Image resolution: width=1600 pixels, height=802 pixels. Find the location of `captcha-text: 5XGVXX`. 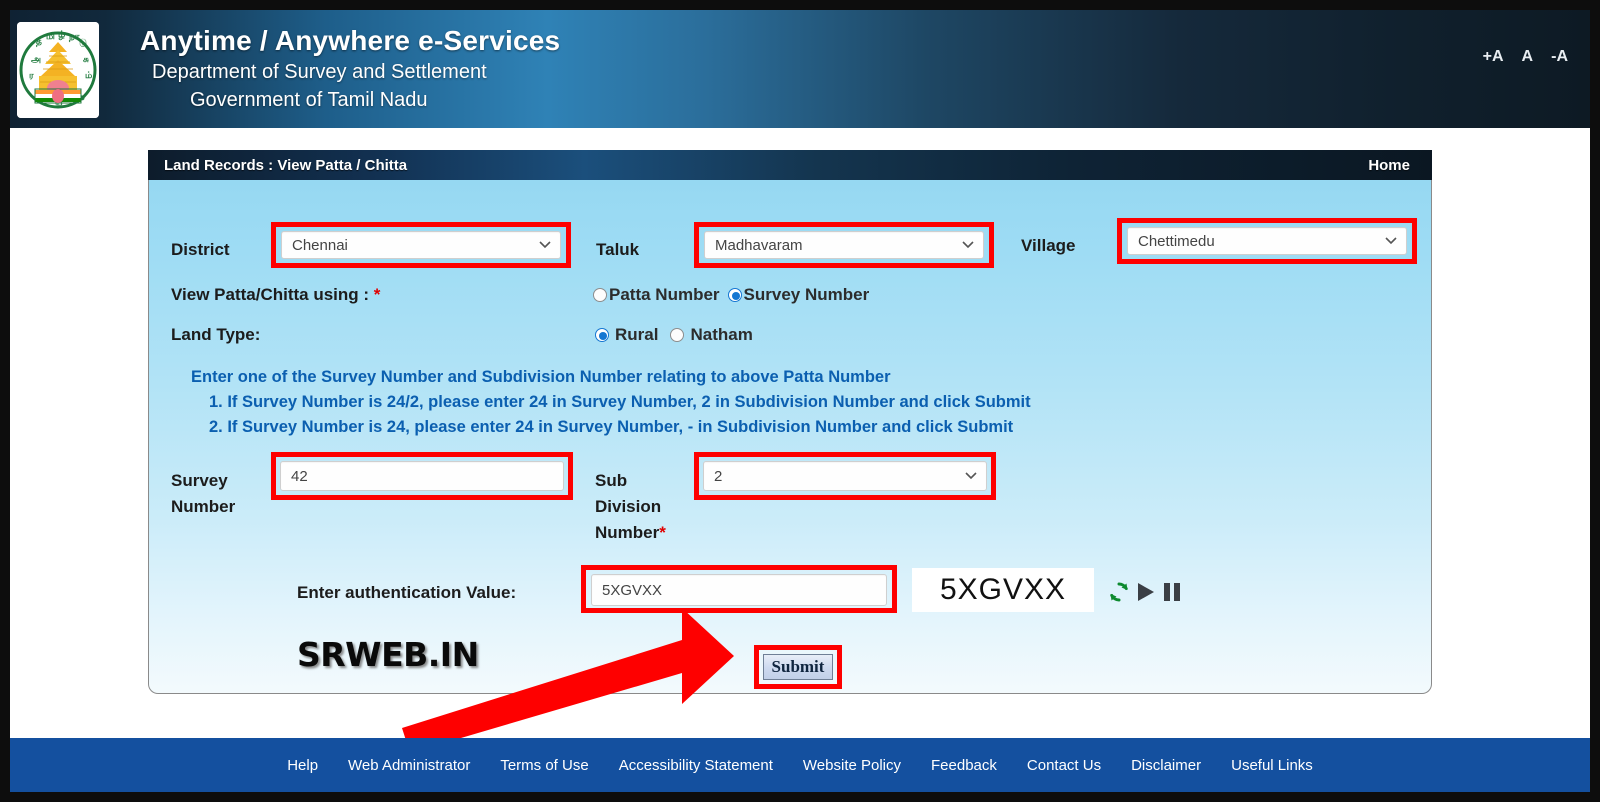

captcha-text: 5XGVXX is located at coordinates (1003, 589).